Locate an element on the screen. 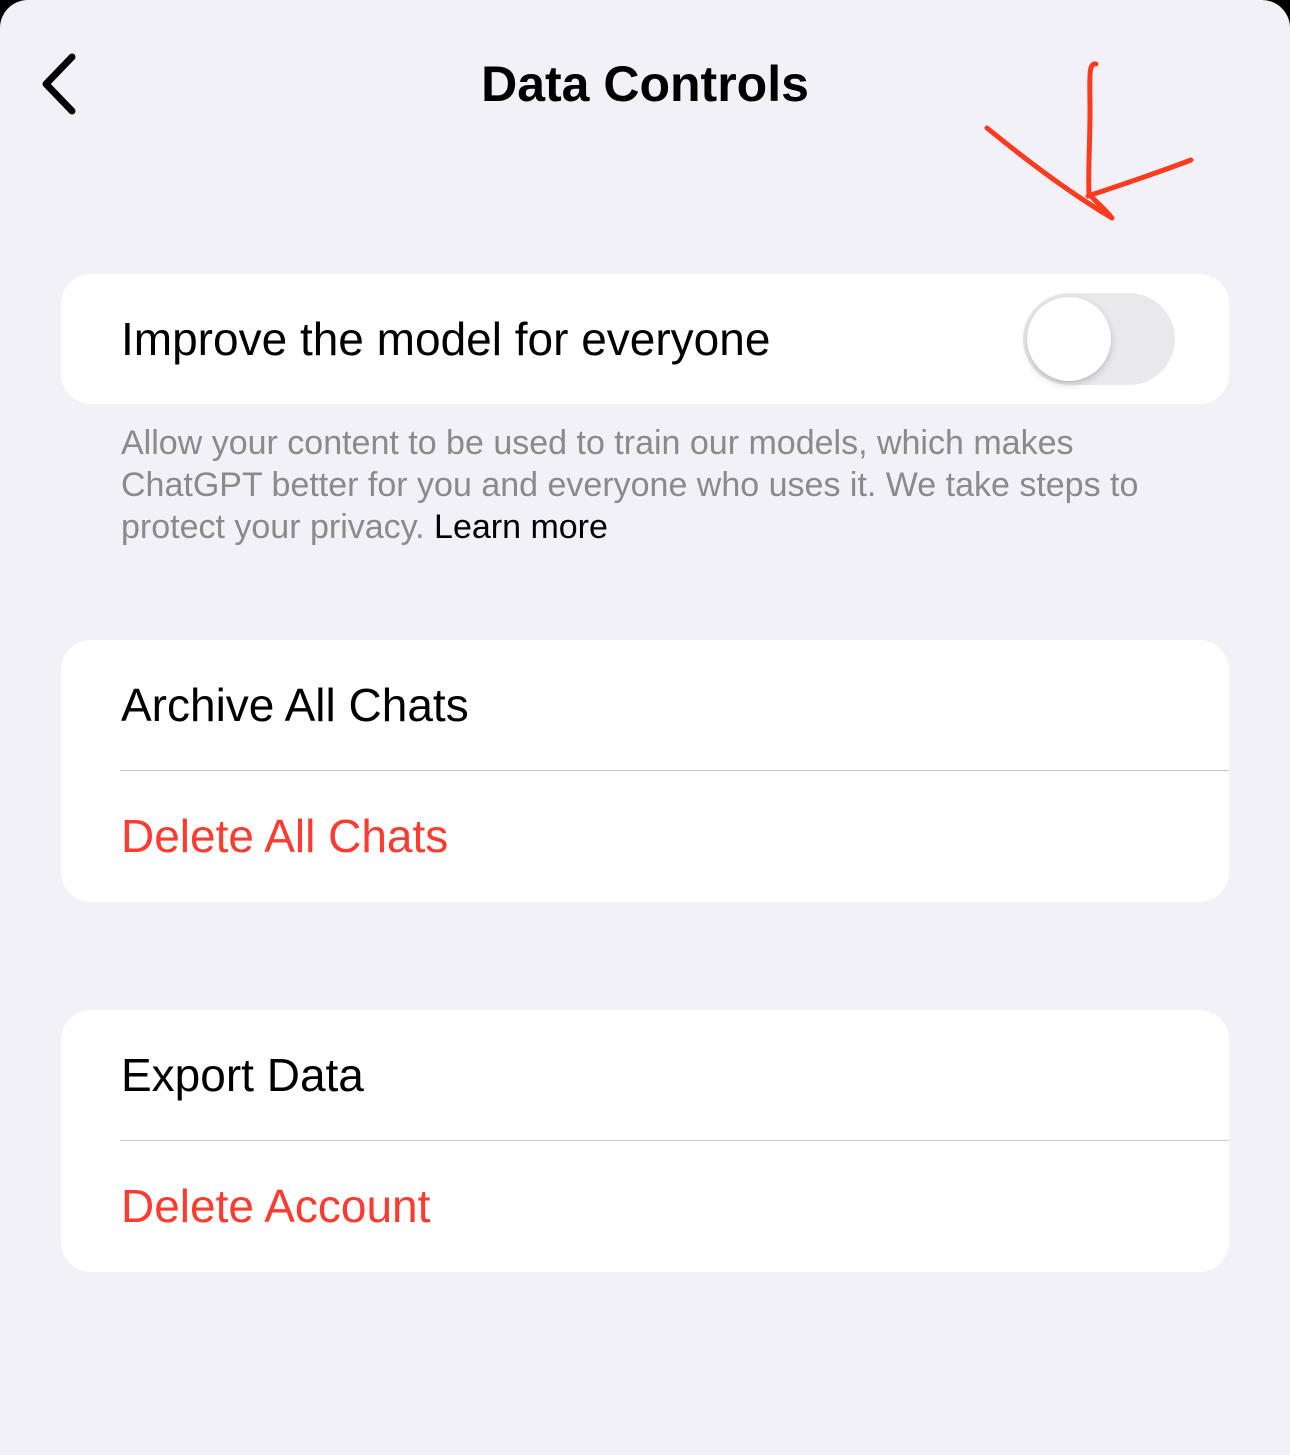  improve-model-card: Improve the model for everyone is located at coordinates (645, 339).